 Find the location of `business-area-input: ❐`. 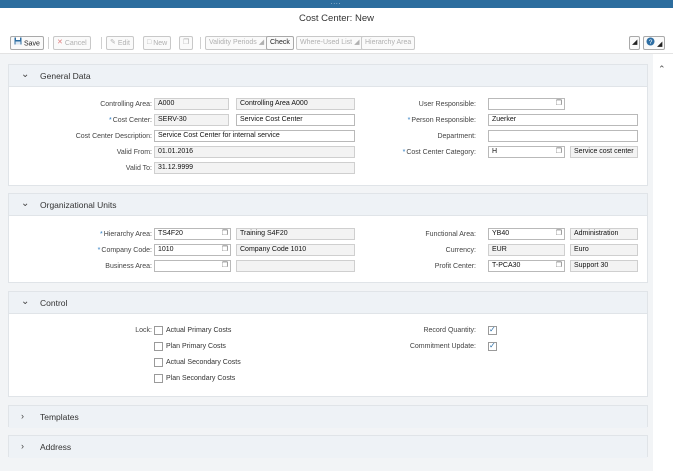

business-area-input: ❐ is located at coordinates (192, 266).